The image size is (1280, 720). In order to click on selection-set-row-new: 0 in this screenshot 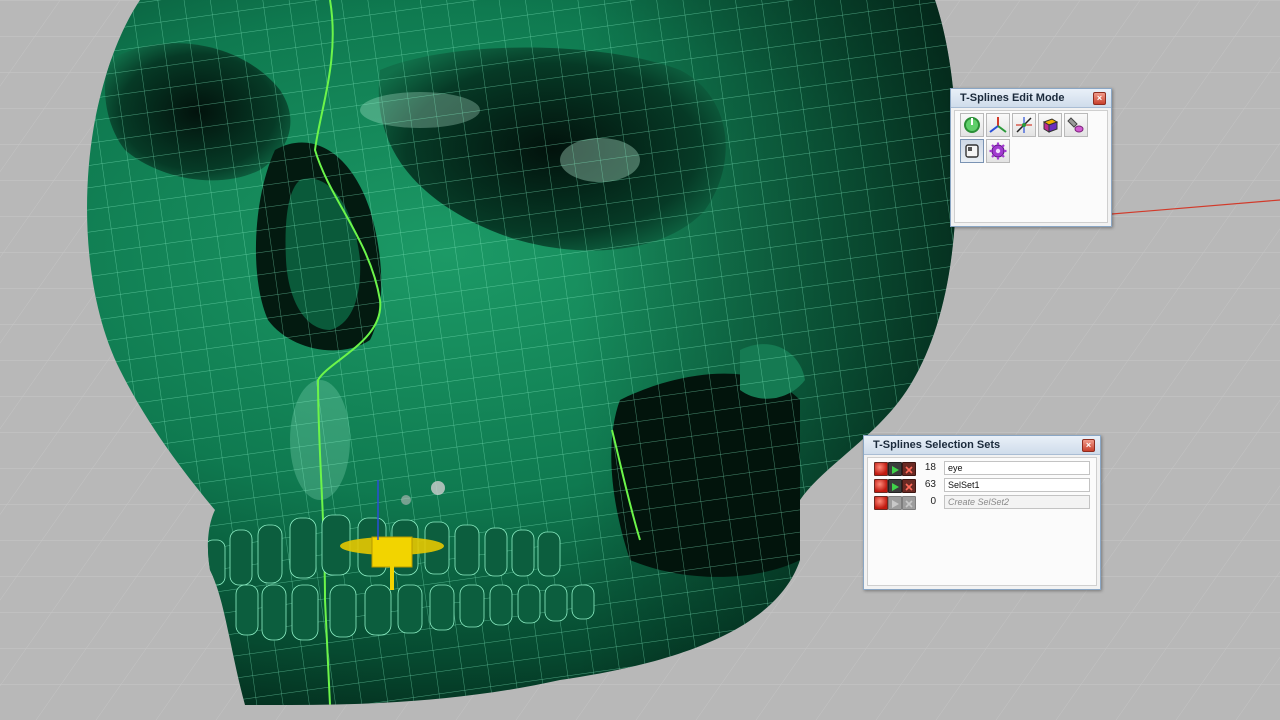, I will do `click(982, 502)`.